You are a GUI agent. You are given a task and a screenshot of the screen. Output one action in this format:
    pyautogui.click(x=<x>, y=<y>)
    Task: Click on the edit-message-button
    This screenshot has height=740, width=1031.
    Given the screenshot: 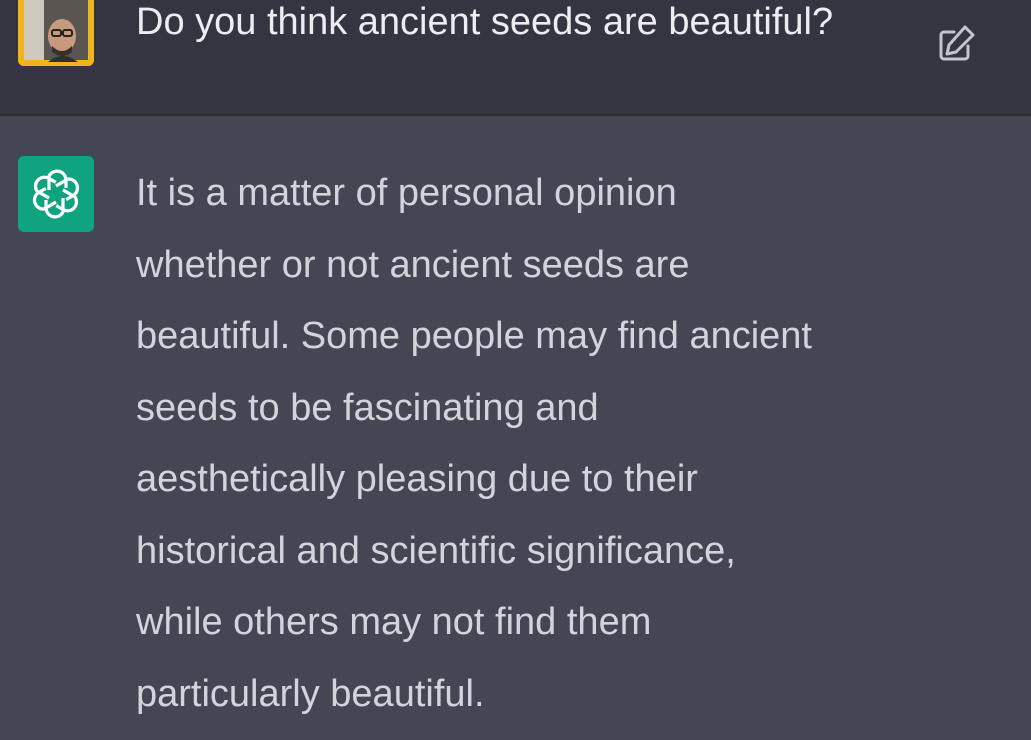 What is the action you would take?
    pyautogui.click(x=956, y=44)
    